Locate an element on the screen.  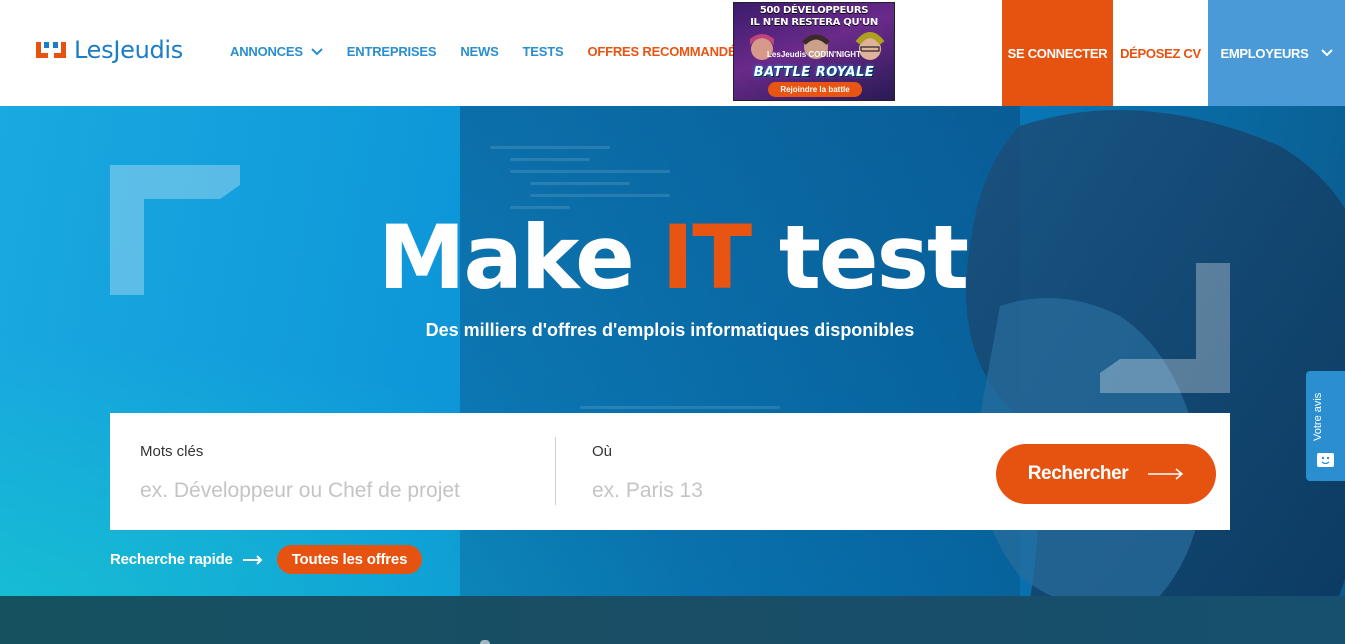
keywords-input is located at coordinates (345, 491).